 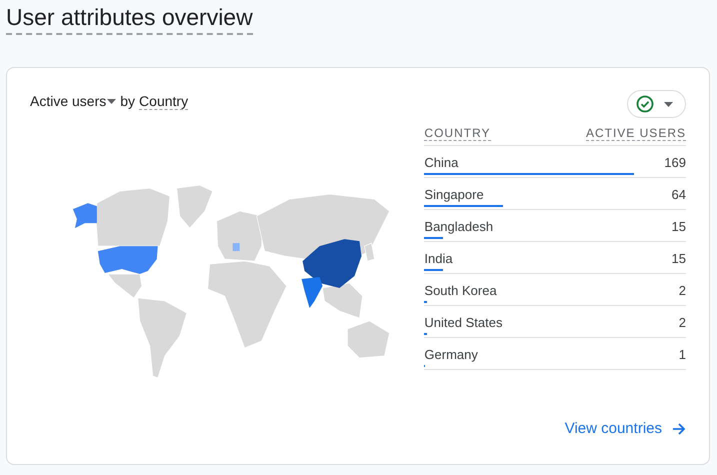 I want to click on user-count: 64, so click(x=679, y=195).